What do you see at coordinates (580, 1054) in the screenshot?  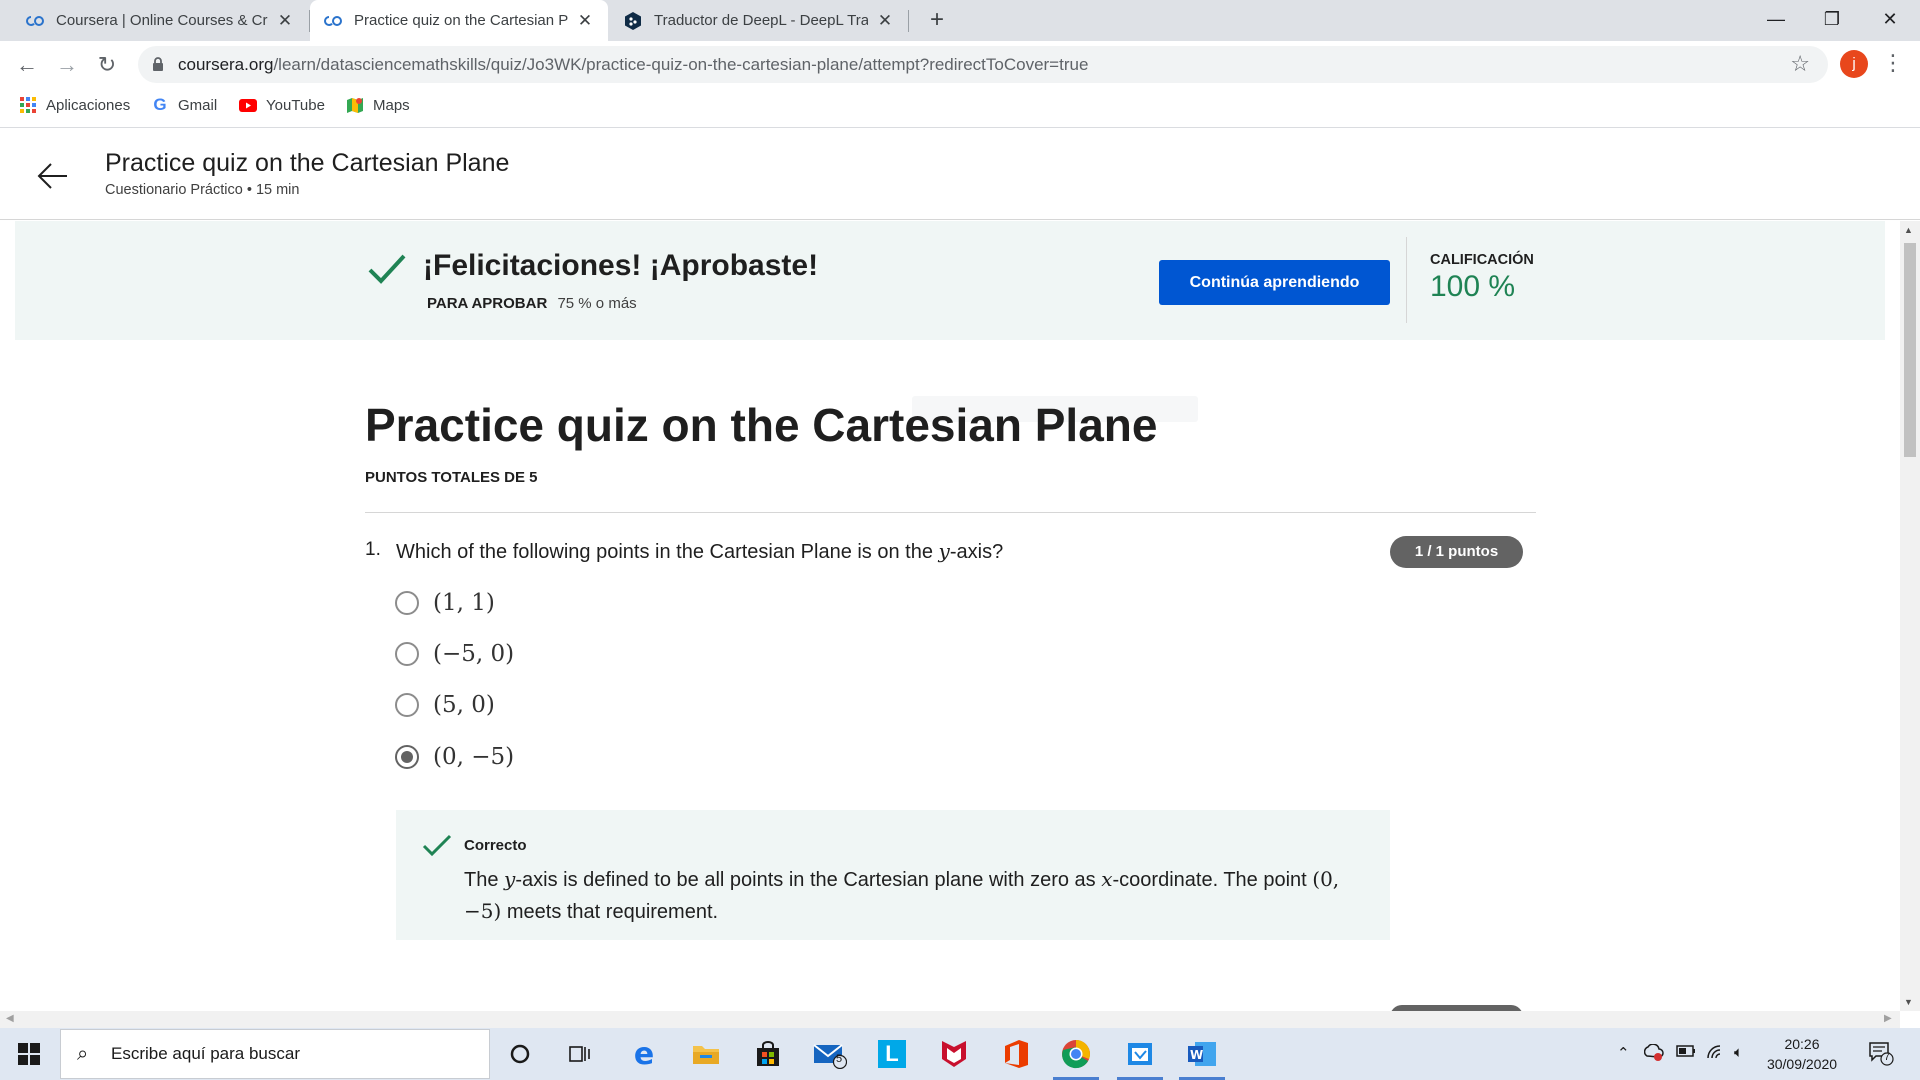 I see `task-view-icon` at bounding box center [580, 1054].